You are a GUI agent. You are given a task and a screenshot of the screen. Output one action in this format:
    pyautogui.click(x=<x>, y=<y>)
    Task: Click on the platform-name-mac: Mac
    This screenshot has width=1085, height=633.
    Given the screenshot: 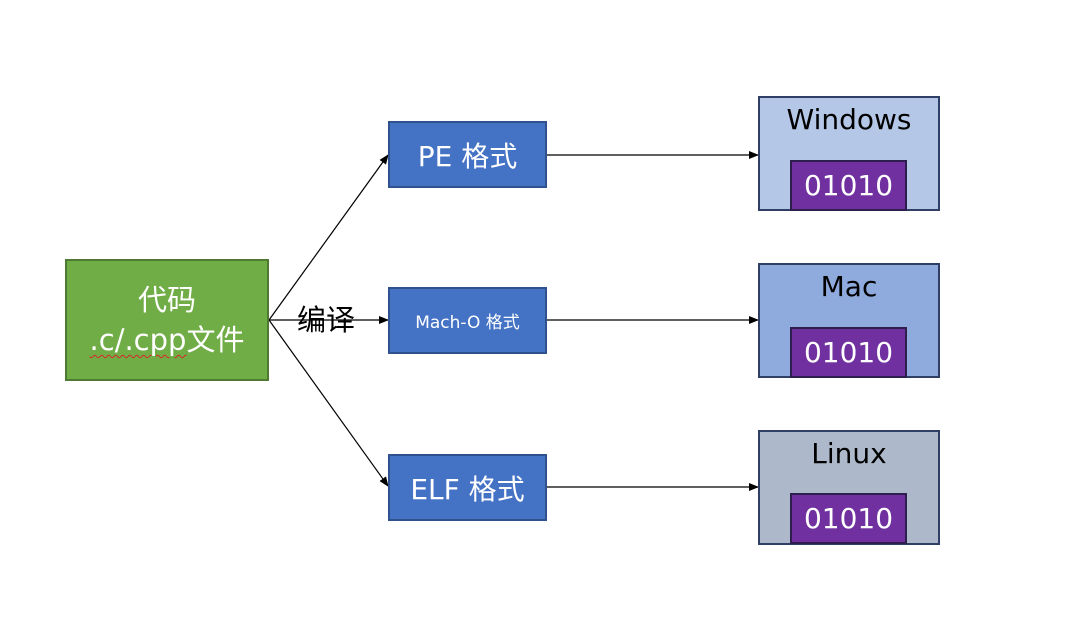 What is the action you would take?
    pyautogui.click(x=849, y=286)
    